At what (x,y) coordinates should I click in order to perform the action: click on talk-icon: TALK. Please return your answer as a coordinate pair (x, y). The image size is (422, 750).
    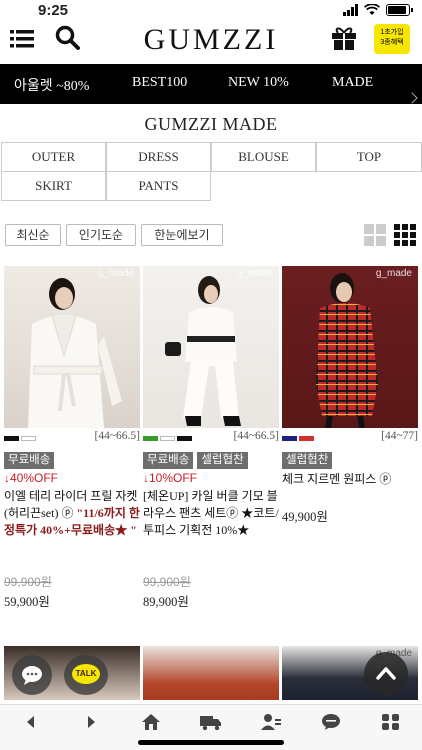
    Looking at the image, I should click on (86, 674).